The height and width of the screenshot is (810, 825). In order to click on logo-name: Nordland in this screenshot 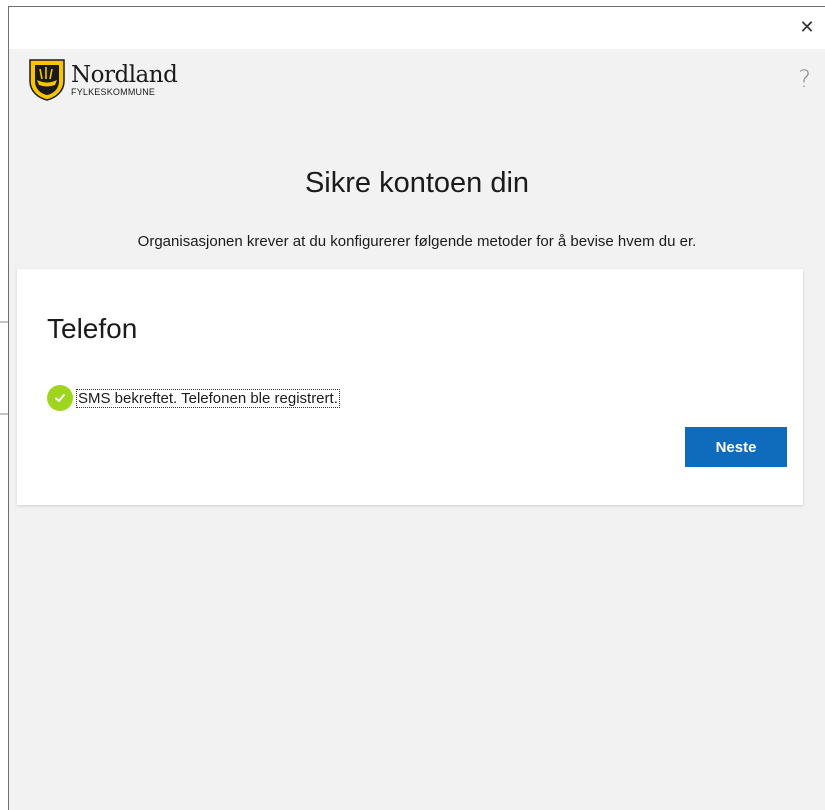, I will do `click(124, 74)`.